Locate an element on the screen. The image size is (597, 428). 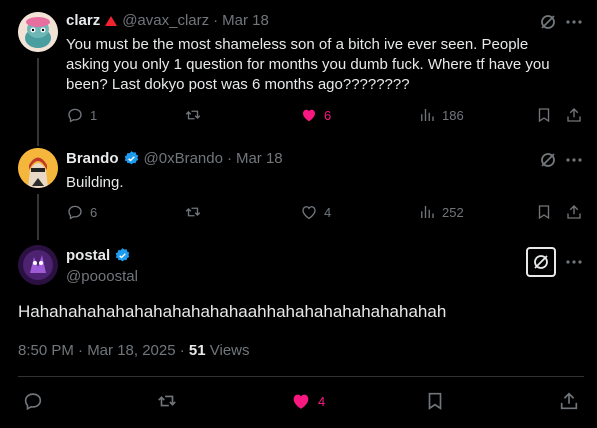
views-count: 186 is located at coordinates (453, 115).